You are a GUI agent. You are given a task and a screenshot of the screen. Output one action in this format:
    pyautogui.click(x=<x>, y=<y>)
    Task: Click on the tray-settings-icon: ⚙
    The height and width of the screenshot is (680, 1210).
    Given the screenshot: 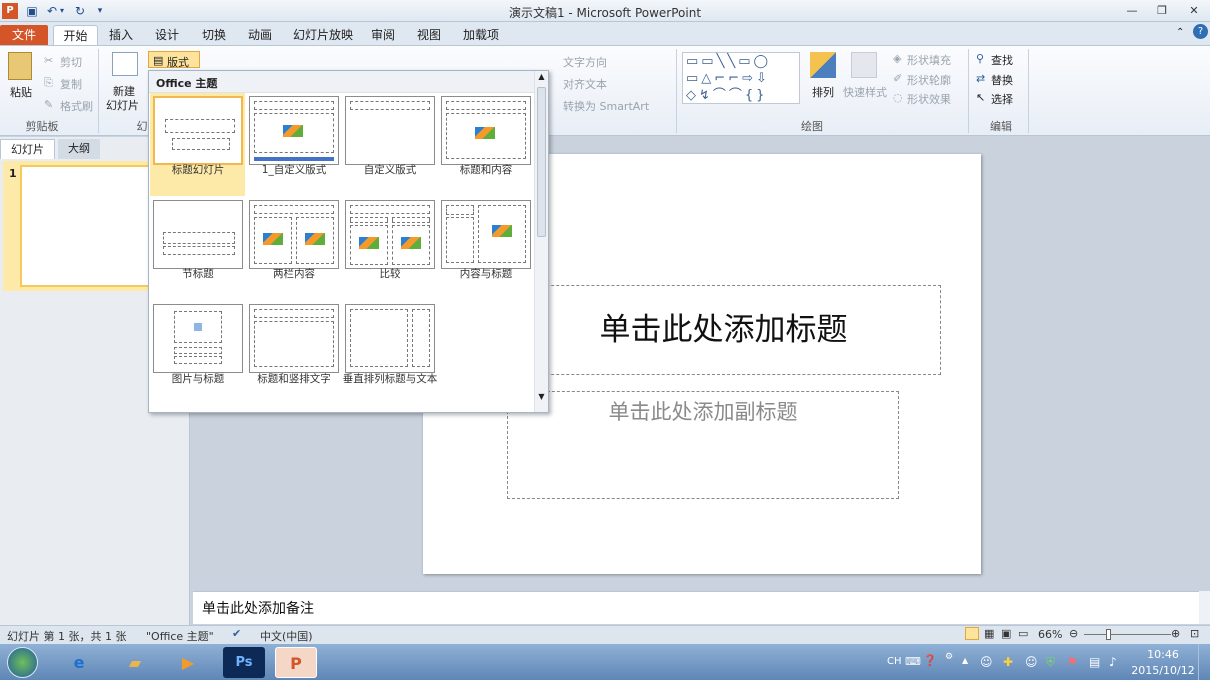 What is the action you would take?
    pyautogui.click(x=949, y=657)
    